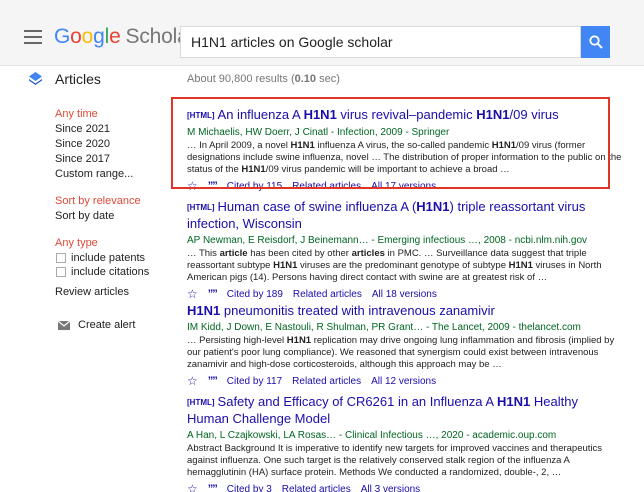  I want to click on header-bar: Google Scholar, so click(322, 33).